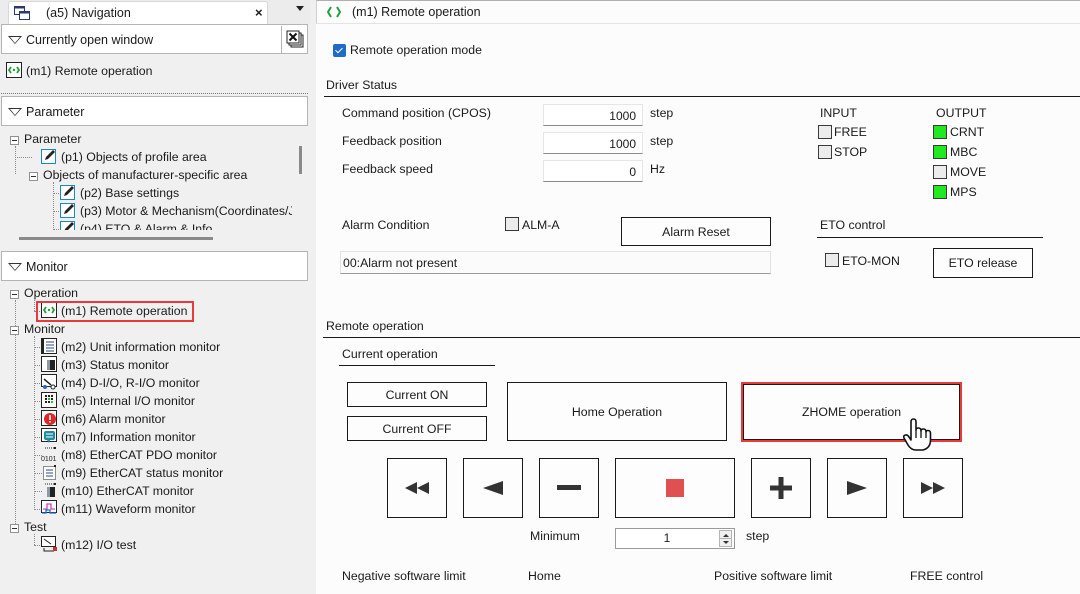  I want to click on alarm-reset-button: Alarm Reset, so click(696, 231).